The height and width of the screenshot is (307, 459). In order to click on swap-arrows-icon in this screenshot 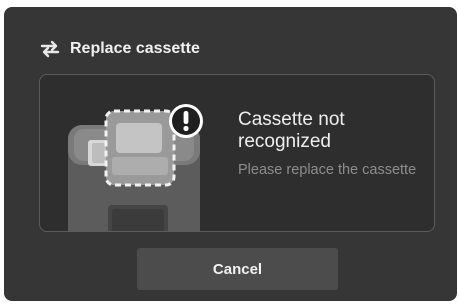, I will do `click(50, 49)`.